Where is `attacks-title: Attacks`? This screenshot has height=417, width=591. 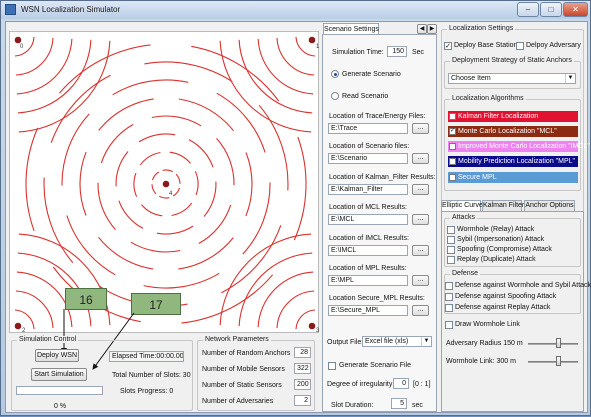
attacks-title: Attacks is located at coordinates (463, 217).